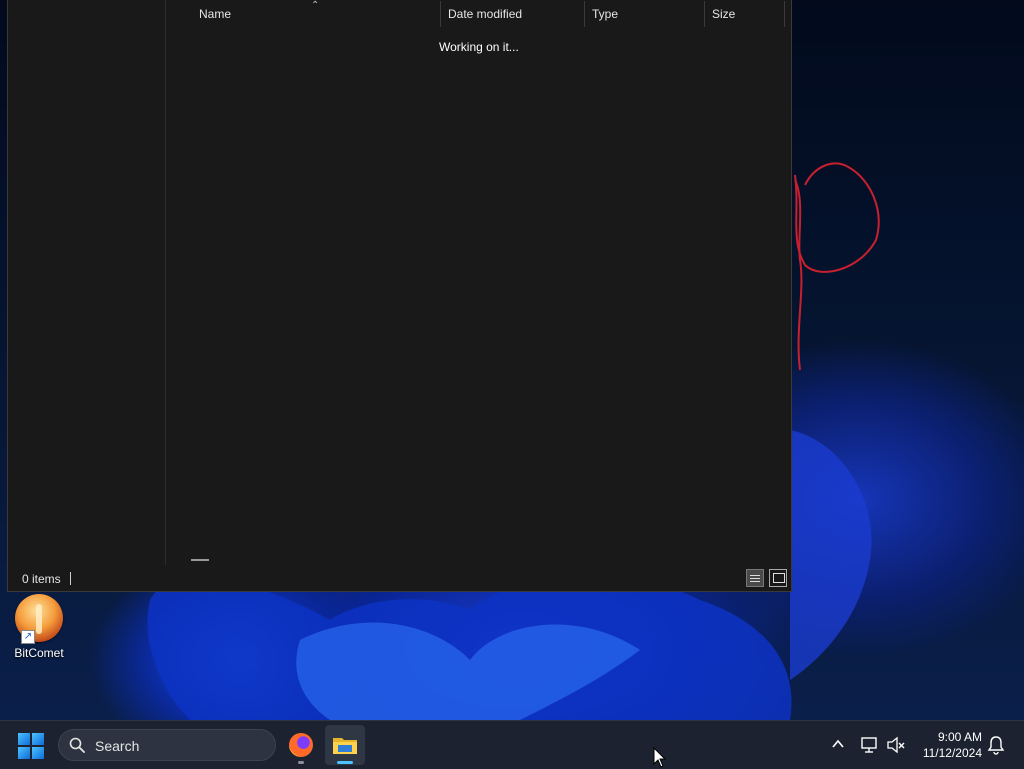 Image resolution: width=1024 pixels, height=769 pixels. What do you see at coordinates (512, 744) in the screenshot?
I see `taskbar: 9:00 AM 11/12/2024` at bounding box center [512, 744].